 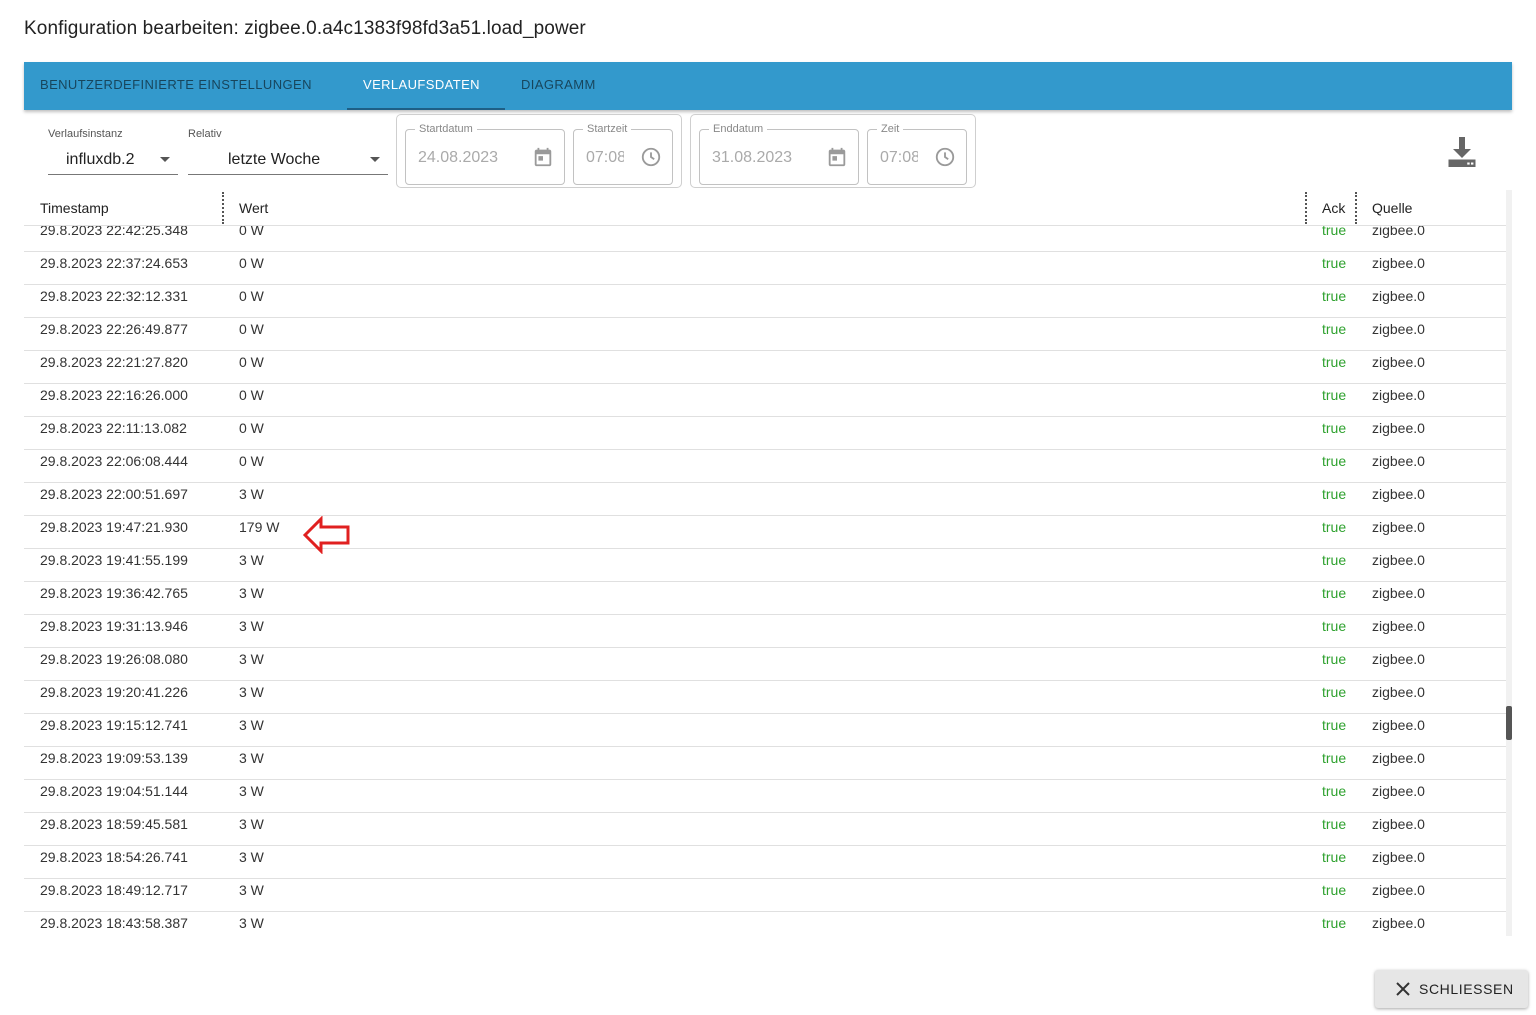 What do you see at coordinates (1462, 152) in the screenshot?
I see `download-icon` at bounding box center [1462, 152].